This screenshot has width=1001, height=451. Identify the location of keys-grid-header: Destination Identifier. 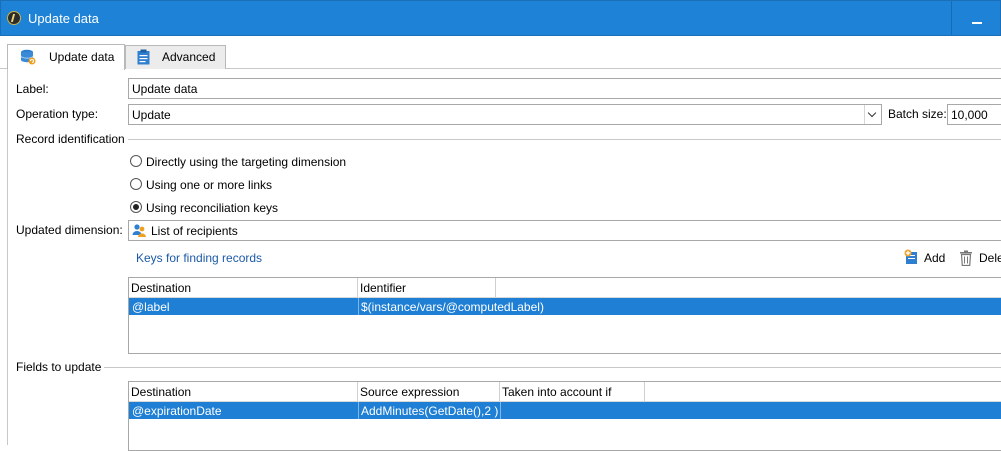
(565, 288).